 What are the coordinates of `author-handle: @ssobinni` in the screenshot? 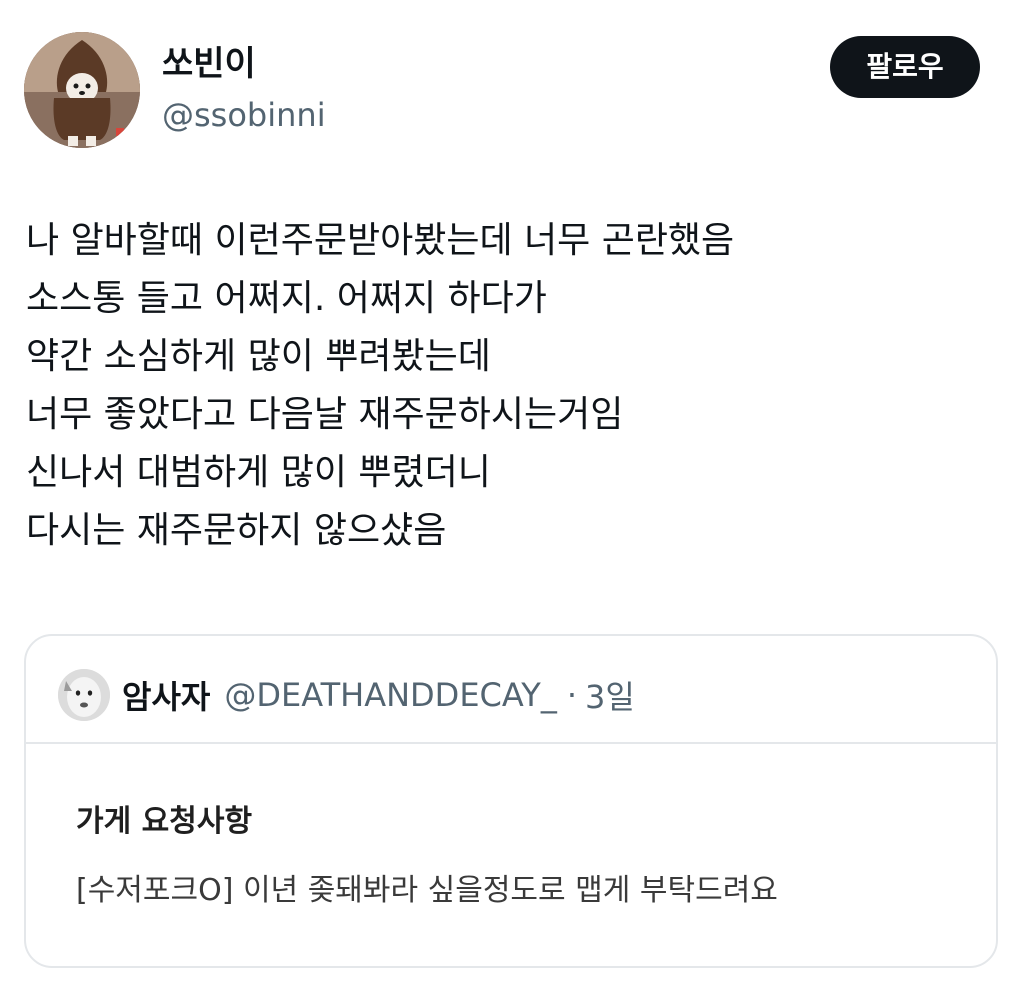 It's located at (244, 115).